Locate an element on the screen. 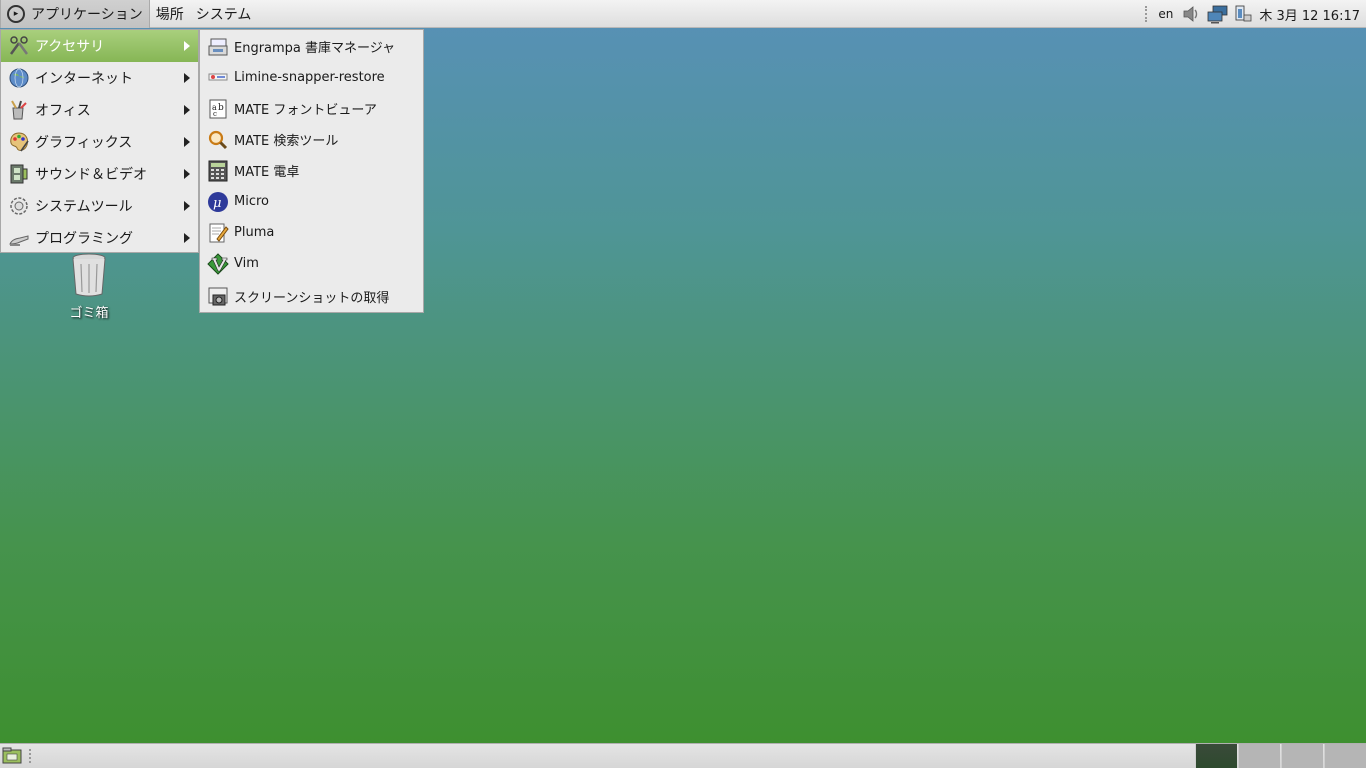 The width and height of the screenshot is (1366, 769). menu-item-sound-video: サウンド＆ビデオ is located at coordinates (99, 174).